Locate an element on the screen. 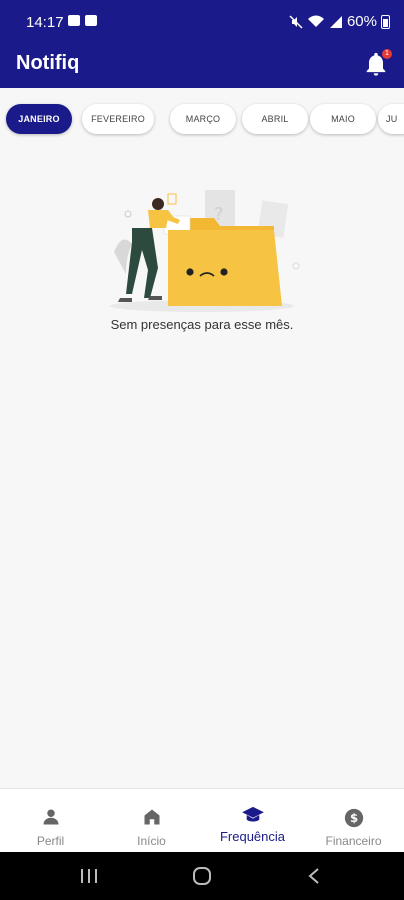 This screenshot has width=404, height=900. tab-marco: MARÇO is located at coordinates (203, 119).